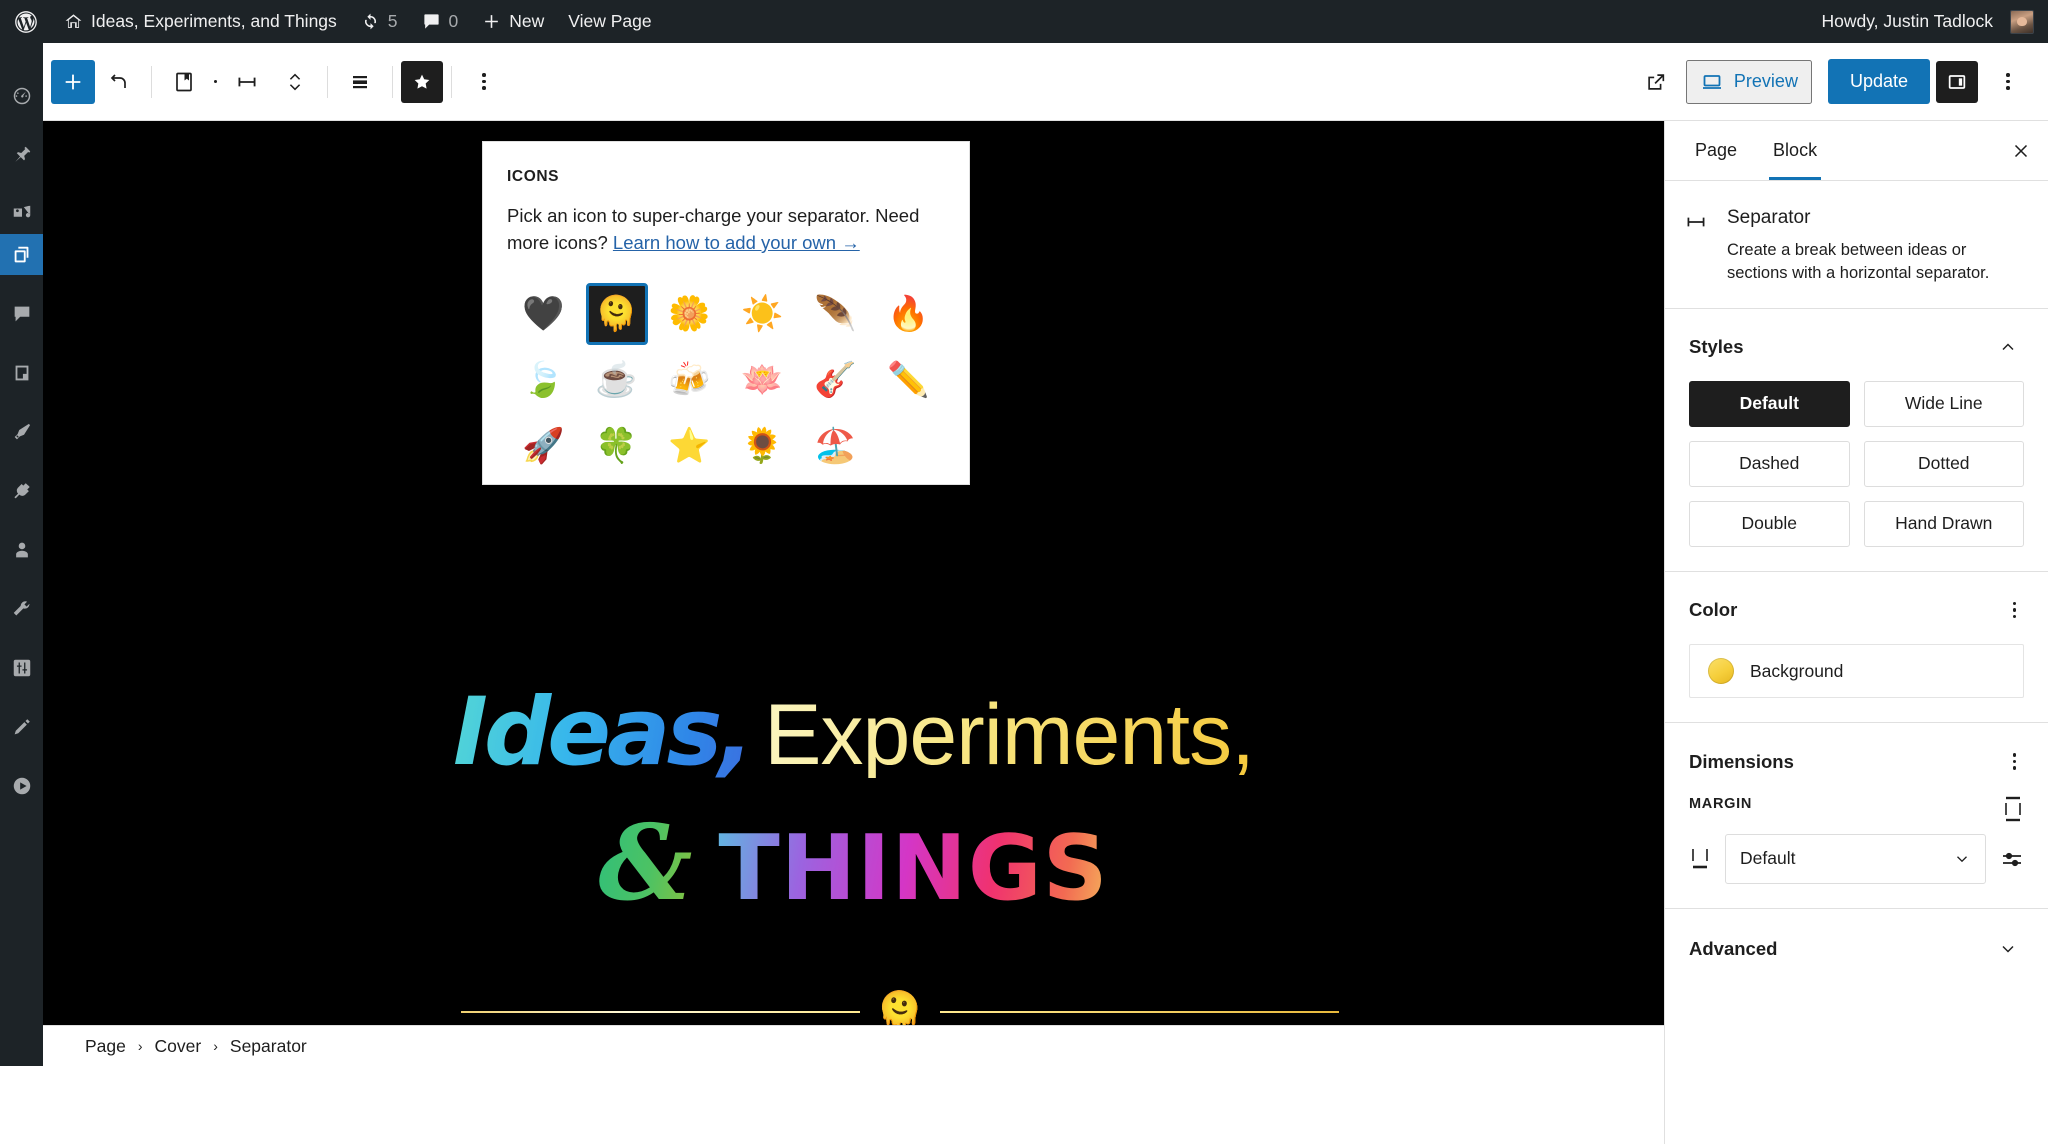 The height and width of the screenshot is (1144, 2048). I want to click on color-options-button, so click(2015, 610).